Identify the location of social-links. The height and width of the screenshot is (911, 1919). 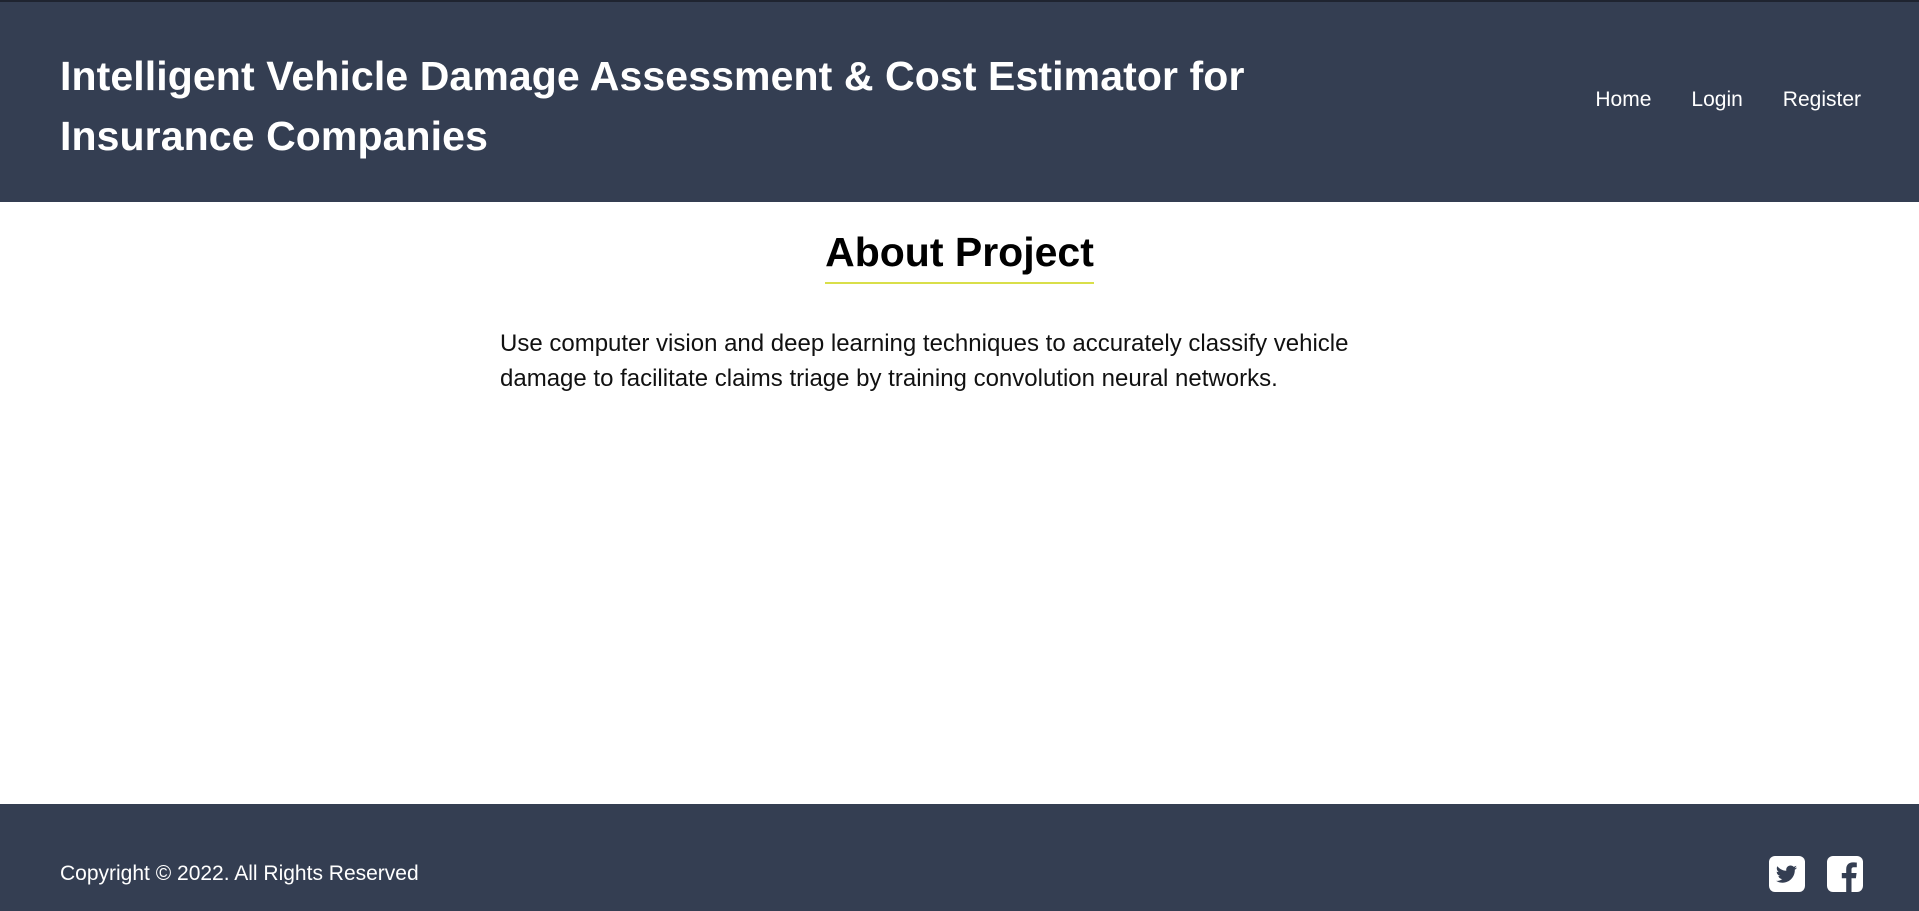
(1816, 874).